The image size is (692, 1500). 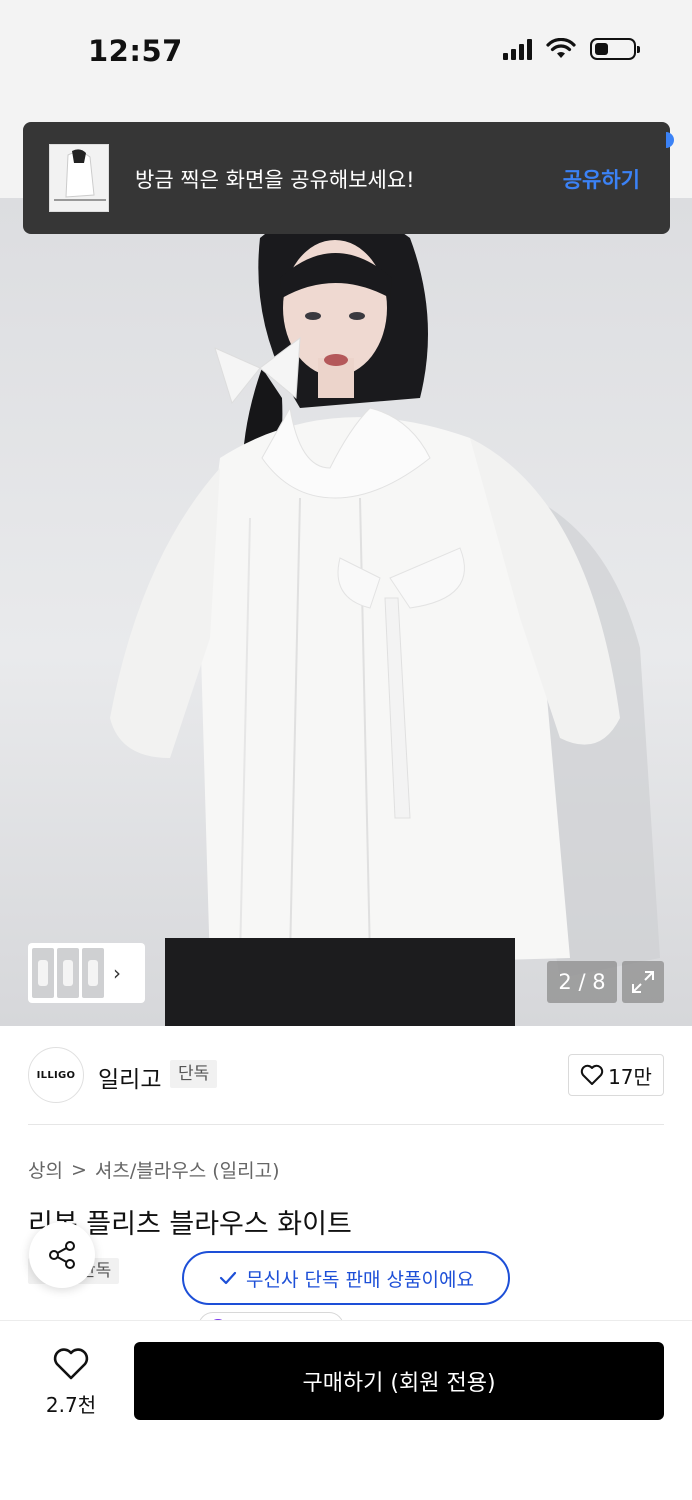 I want to click on buy-button: 구매하기 (회원 전용), so click(x=399, y=1381).